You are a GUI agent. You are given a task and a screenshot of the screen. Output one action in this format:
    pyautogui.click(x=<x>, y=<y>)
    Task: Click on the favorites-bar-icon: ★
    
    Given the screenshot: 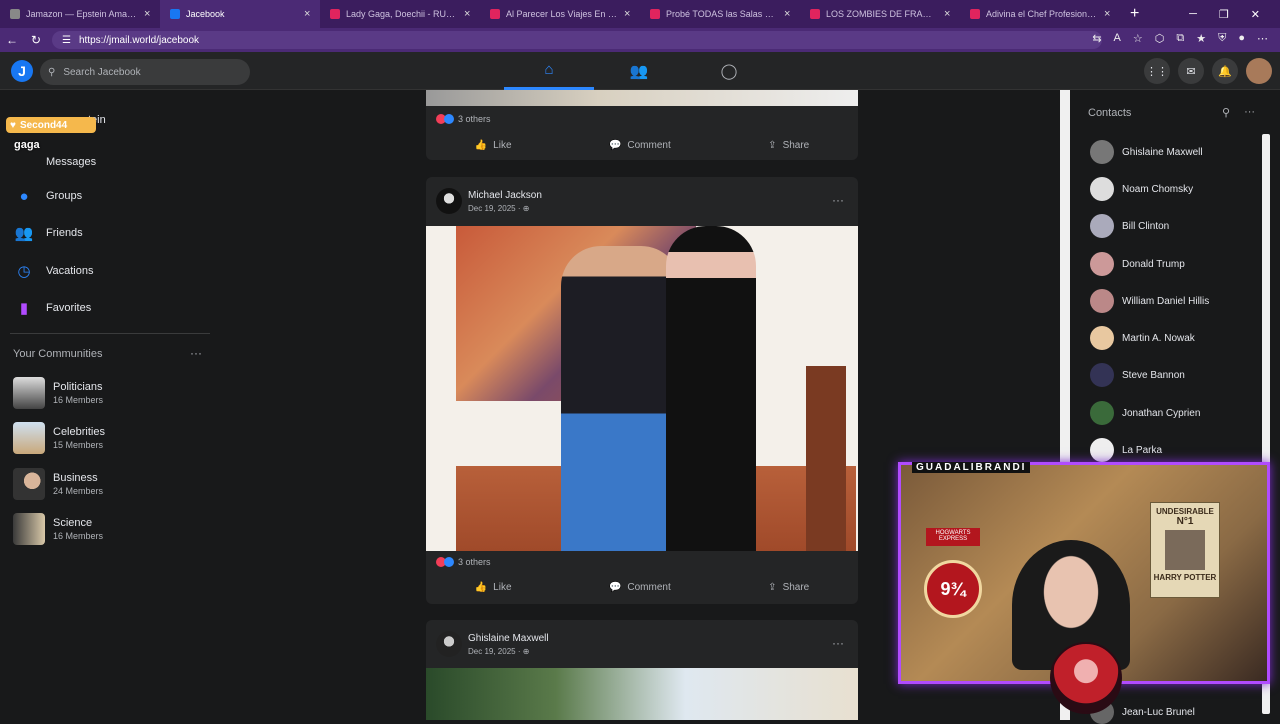 What is the action you would take?
    pyautogui.click(x=1201, y=38)
    